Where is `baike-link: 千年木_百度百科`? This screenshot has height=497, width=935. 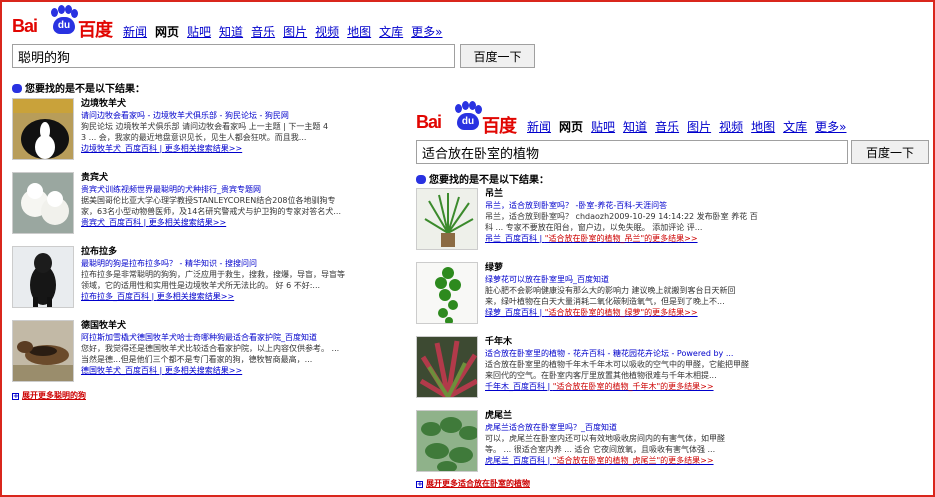 baike-link: 千年木_百度百科 is located at coordinates (515, 386).